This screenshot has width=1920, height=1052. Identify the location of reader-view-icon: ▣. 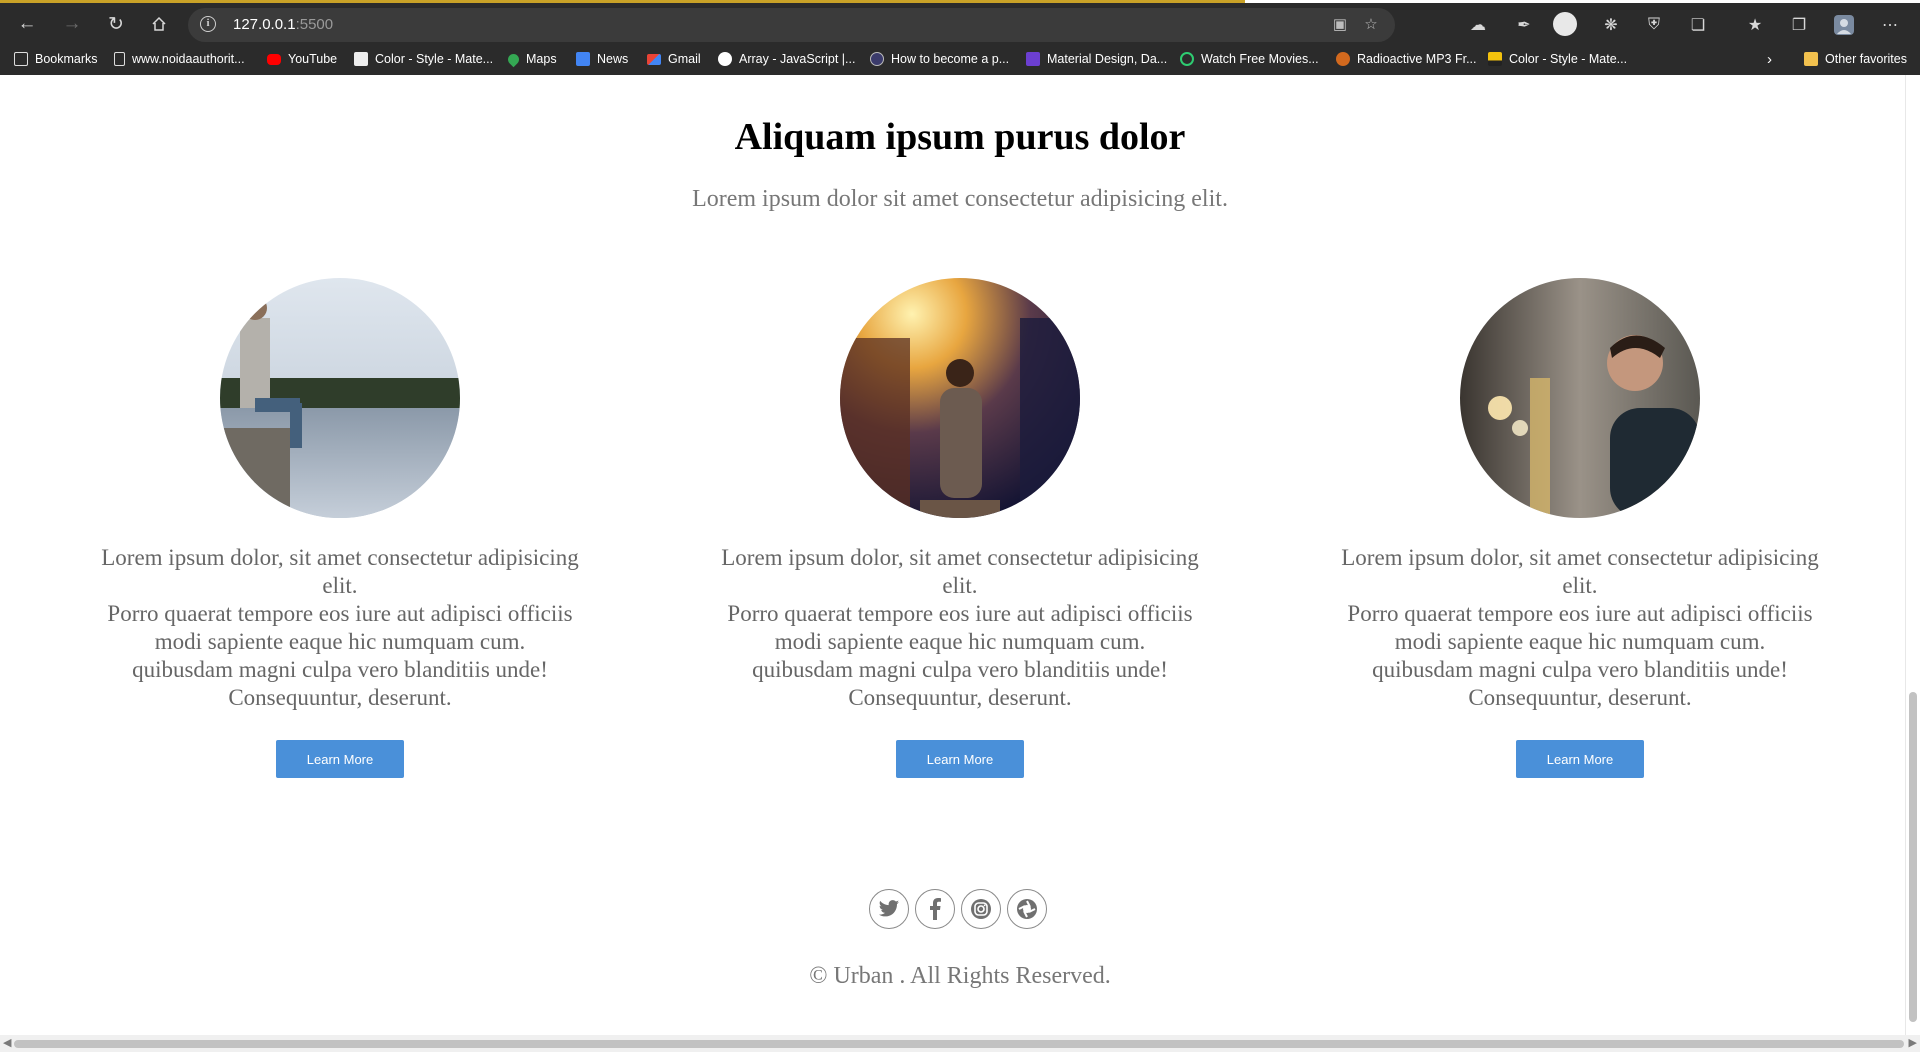
(1340, 25).